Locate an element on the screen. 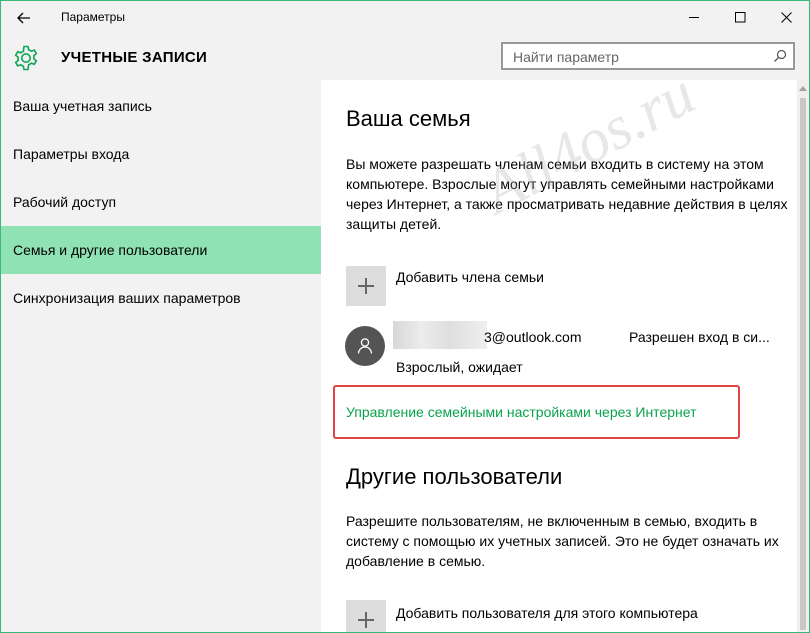  avatar is located at coordinates (365, 346).